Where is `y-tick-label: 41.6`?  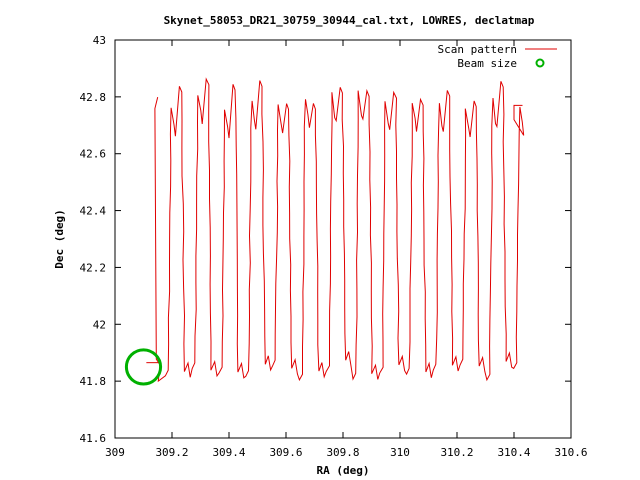
y-tick-label: 41.6 is located at coordinates (93, 438).